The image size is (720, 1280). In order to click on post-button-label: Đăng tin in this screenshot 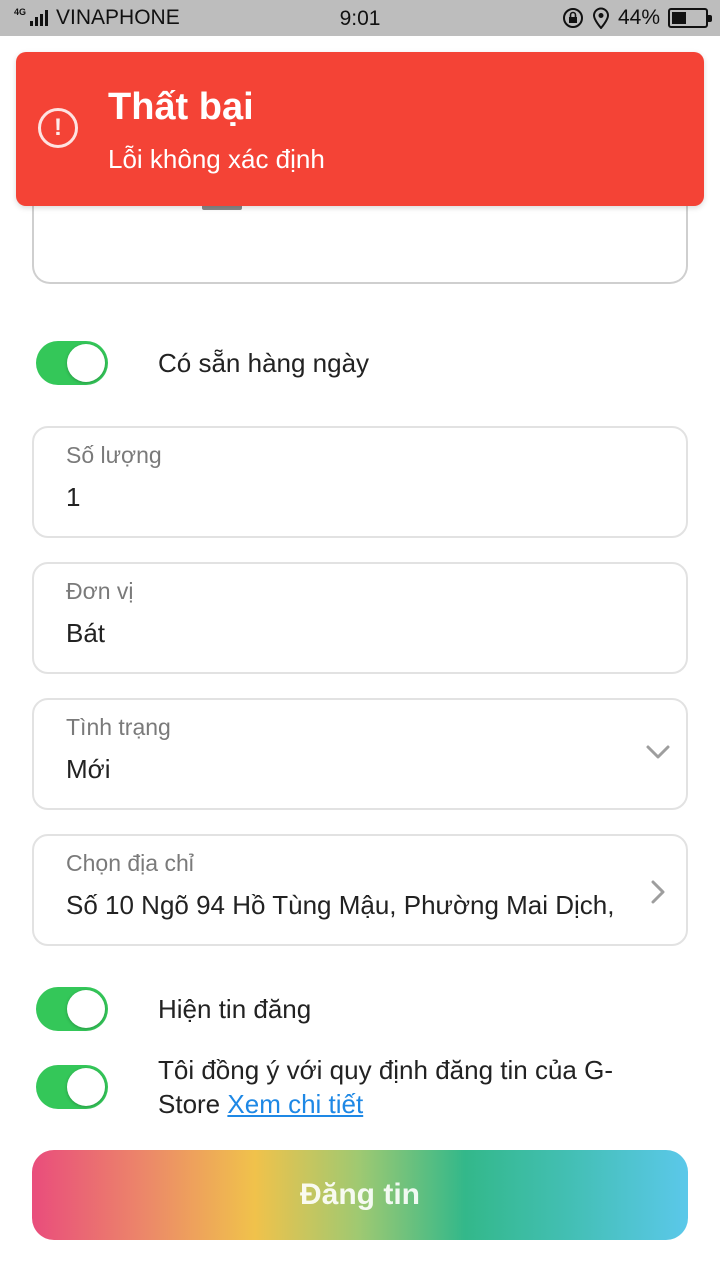, I will do `click(360, 1194)`.